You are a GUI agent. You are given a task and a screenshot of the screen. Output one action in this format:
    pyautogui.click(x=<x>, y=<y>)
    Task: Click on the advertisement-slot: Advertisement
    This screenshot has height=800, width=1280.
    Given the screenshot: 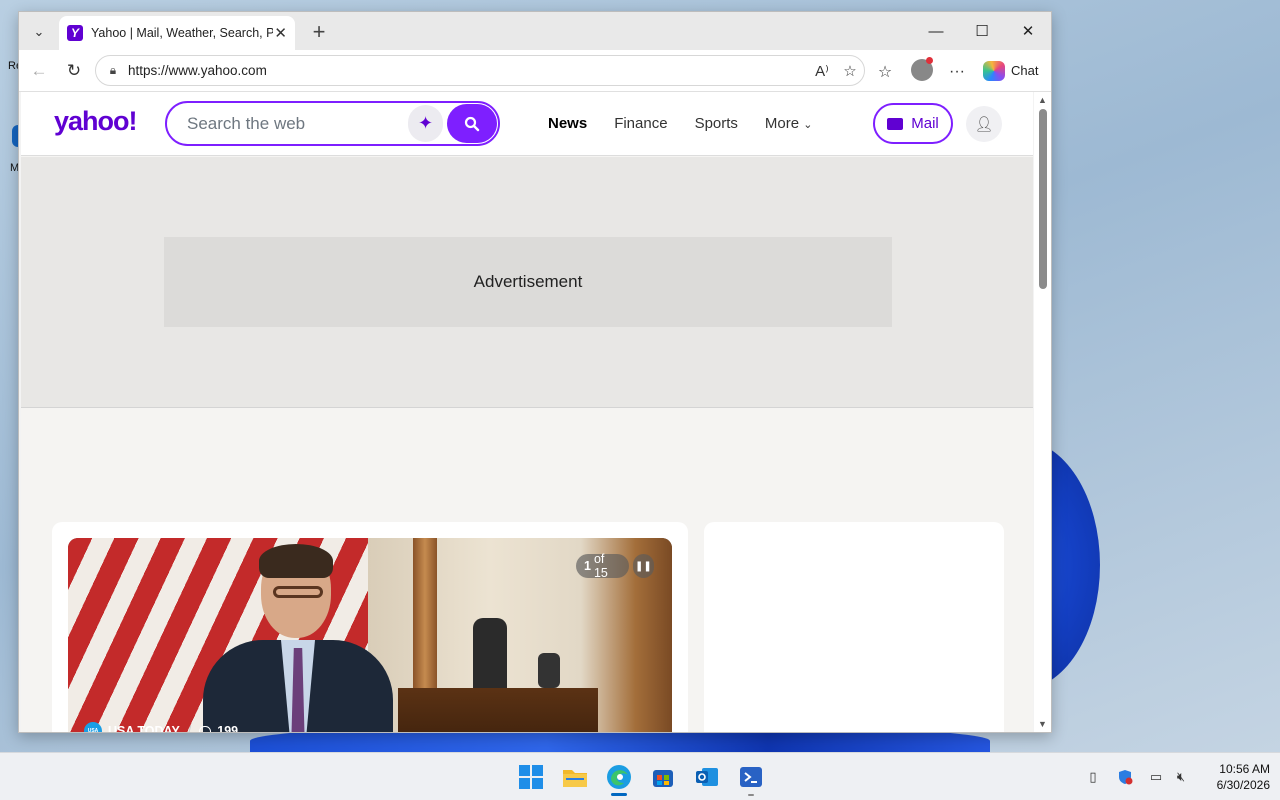 What is the action you would take?
    pyautogui.click(x=528, y=282)
    